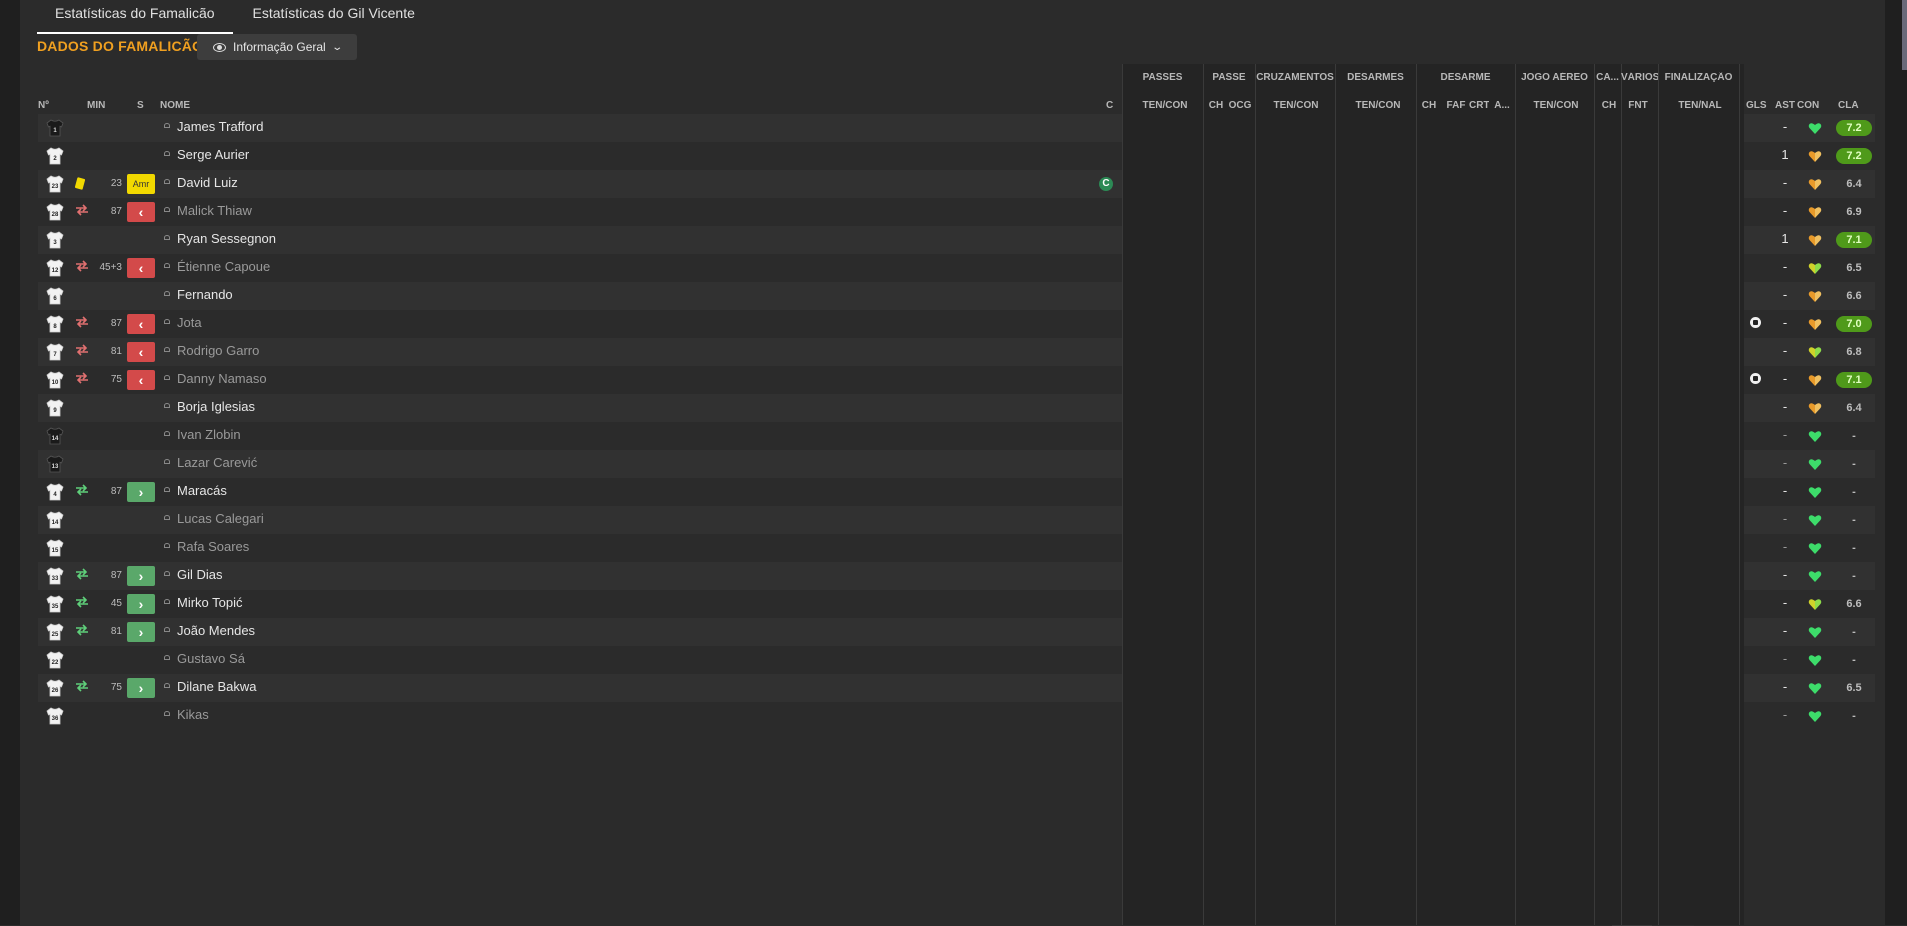  Describe the element at coordinates (186, 716) in the screenshot. I see `player-name: Kikas` at that location.